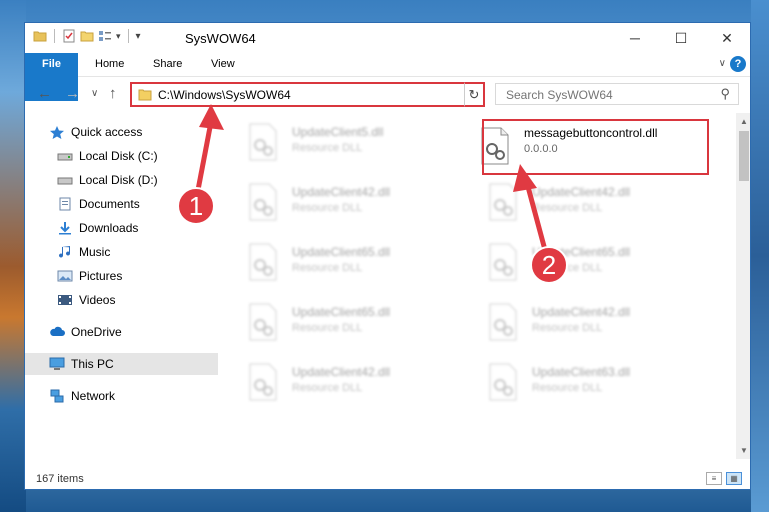  What do you see at coordinates (223, 64) in the screenshot?
I see `tab-view: View` at bounding box center [223, 64].